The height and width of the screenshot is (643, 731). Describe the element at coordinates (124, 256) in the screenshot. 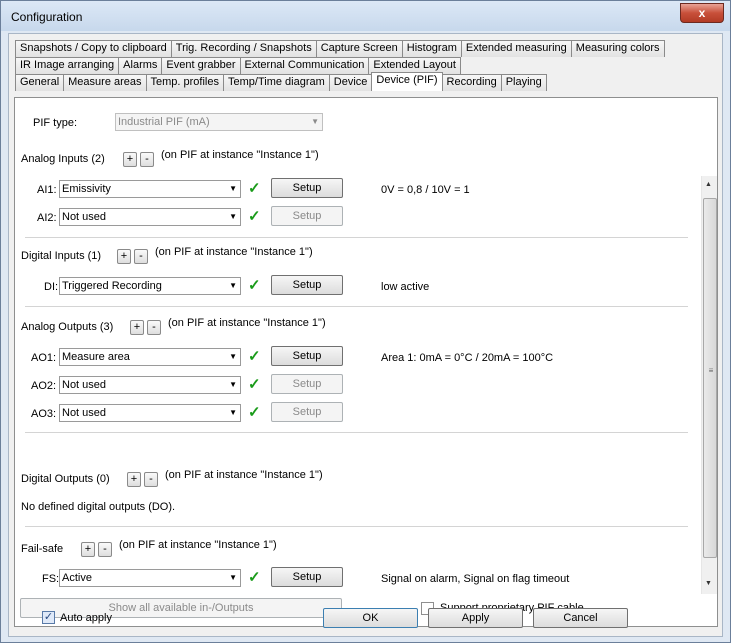

I see `add-digital-input-button: +` at that location.